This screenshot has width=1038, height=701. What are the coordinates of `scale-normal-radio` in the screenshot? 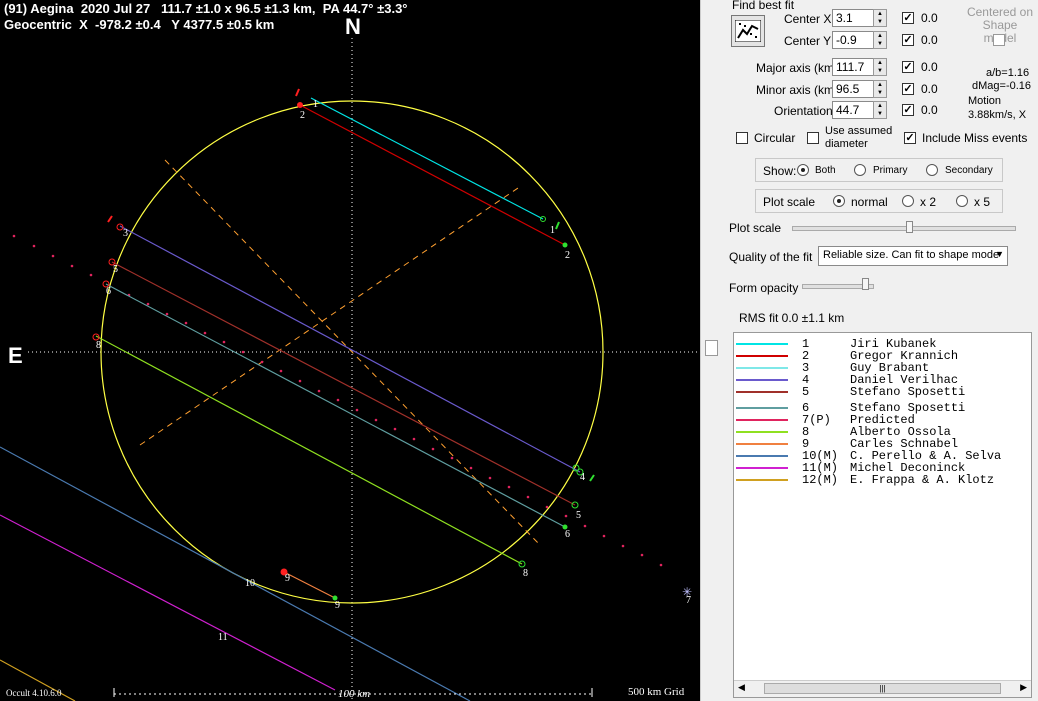 It's located at (839, 201).